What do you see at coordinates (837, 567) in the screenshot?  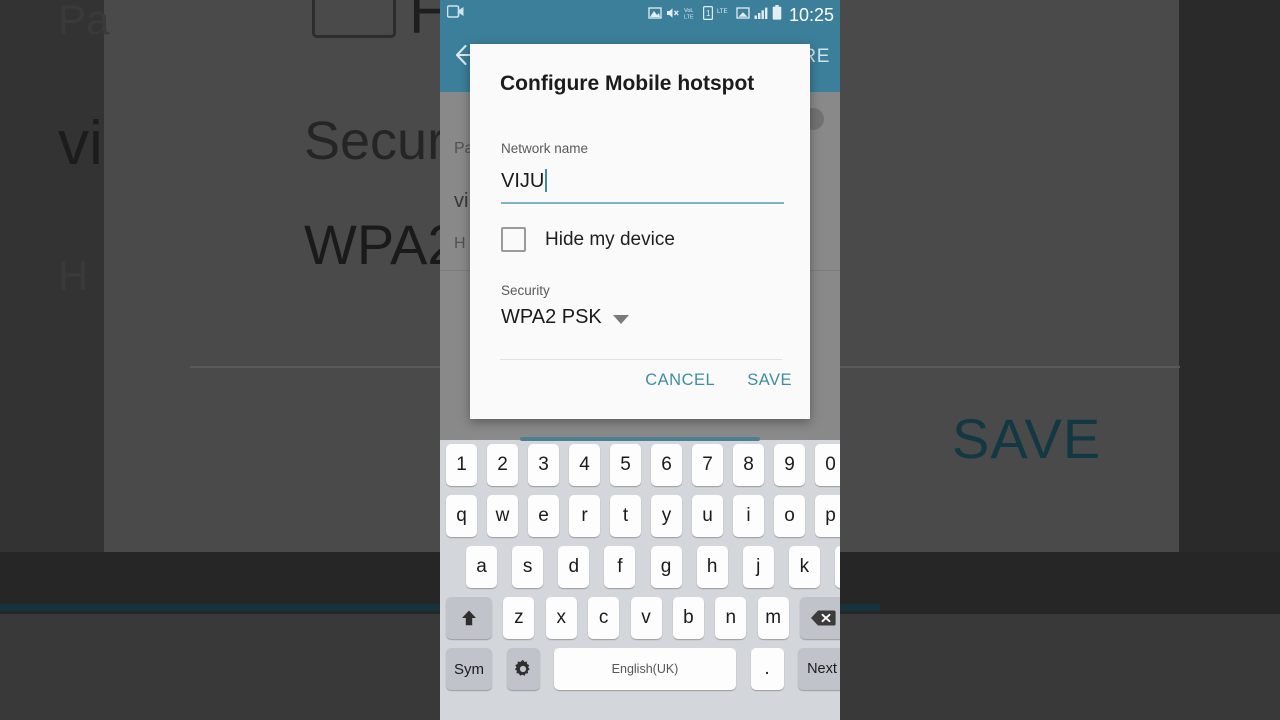 I see `key-l: l` at bounding box center [837, 567].